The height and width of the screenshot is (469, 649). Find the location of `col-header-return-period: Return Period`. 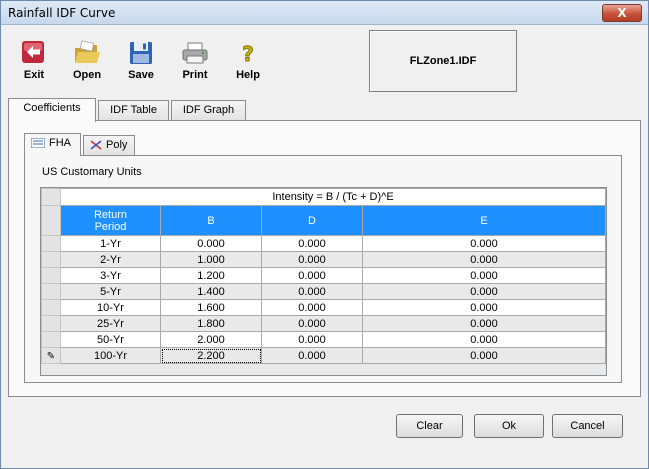

col-header-return-period: Return Period is located at coordinates (110, 220).